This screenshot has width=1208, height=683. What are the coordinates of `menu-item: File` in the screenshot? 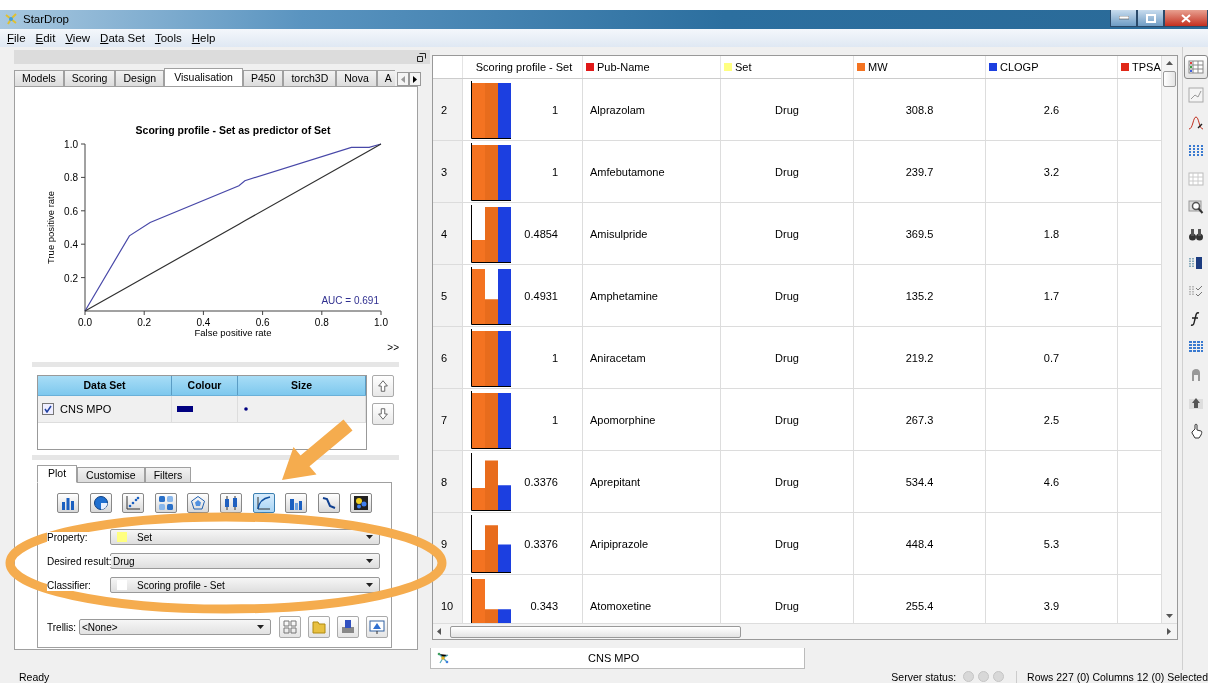 It's located at (16, 38).